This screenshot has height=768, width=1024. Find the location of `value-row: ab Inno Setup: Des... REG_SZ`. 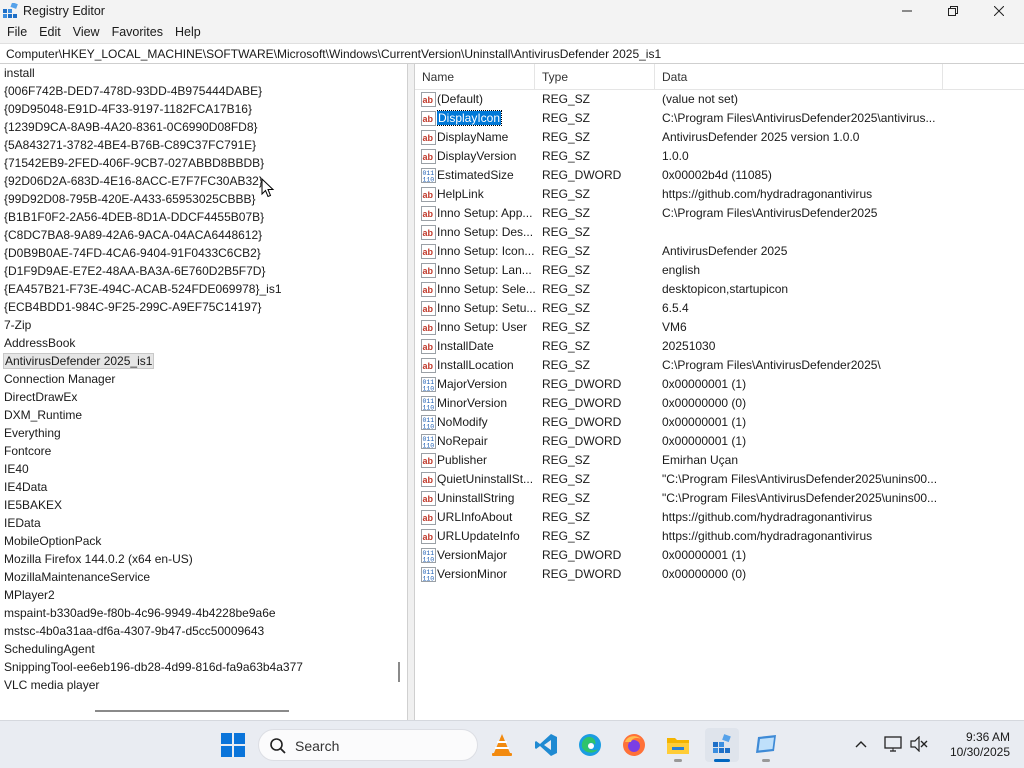

value-row: ab Inno Setup: Des... REG_SZ is located at coordinates (719, 232).